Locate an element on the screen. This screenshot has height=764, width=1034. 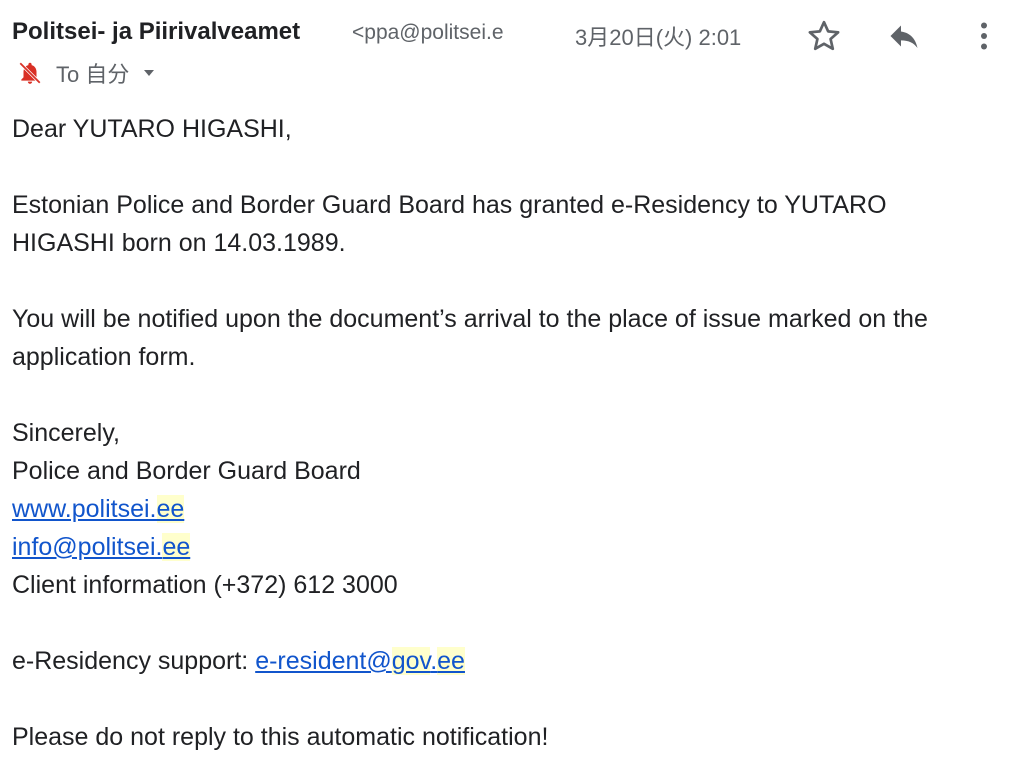
chevron-down-icon is located at coordinates (149, 73).